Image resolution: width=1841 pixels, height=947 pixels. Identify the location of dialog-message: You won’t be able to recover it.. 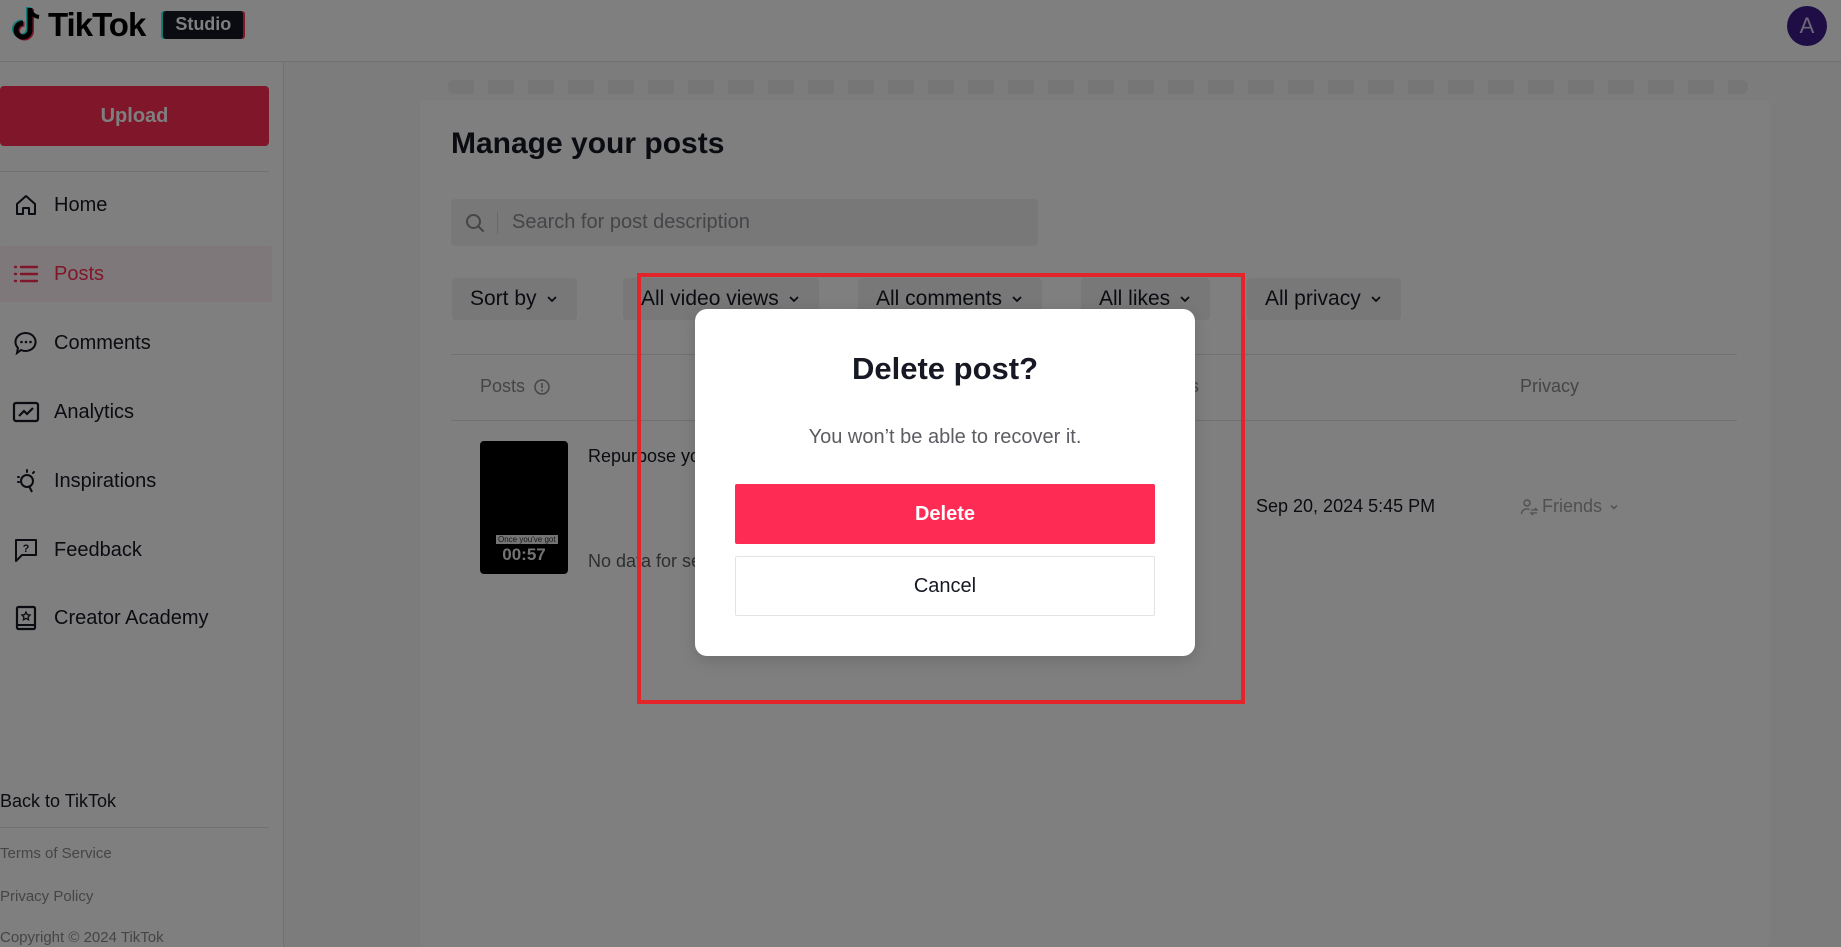
(945, 437).